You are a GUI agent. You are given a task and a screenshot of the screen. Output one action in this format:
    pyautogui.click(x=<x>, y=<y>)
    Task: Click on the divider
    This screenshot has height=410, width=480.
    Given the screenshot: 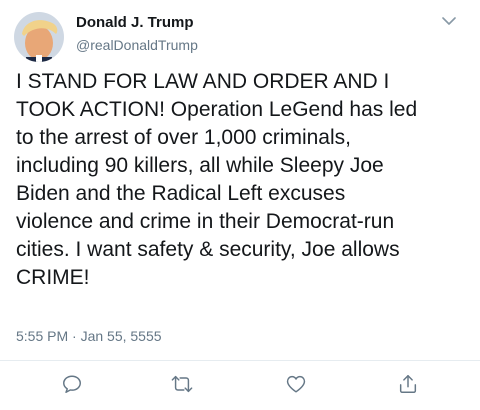 What is the action you would take?
    pyautogui.click(x=240, y=360)
    